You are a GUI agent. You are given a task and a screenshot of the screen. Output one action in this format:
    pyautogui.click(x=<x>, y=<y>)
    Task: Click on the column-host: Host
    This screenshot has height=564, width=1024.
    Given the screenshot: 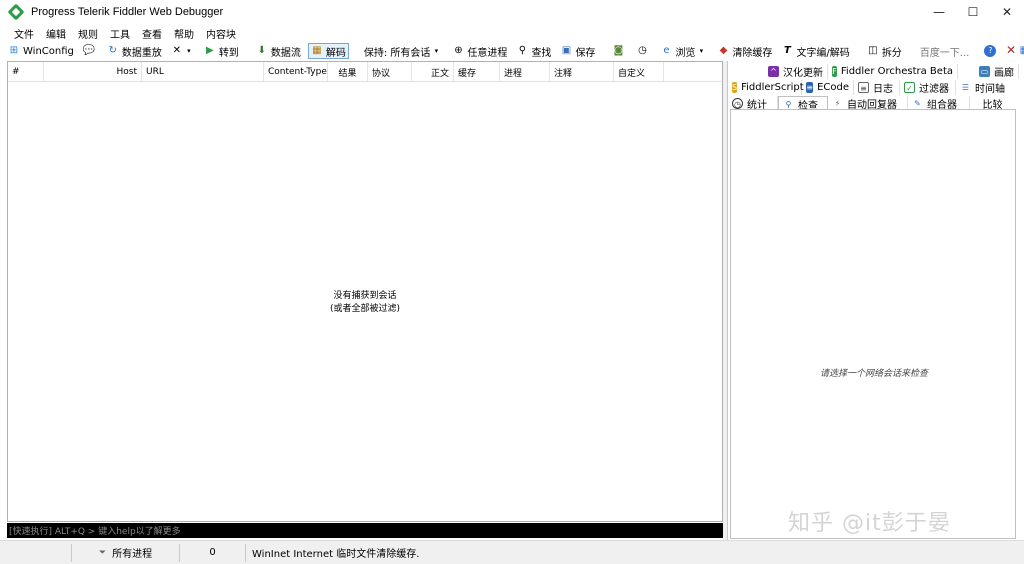 What is the action you would take?
    pyautogui.click(x=93, y=72)
    